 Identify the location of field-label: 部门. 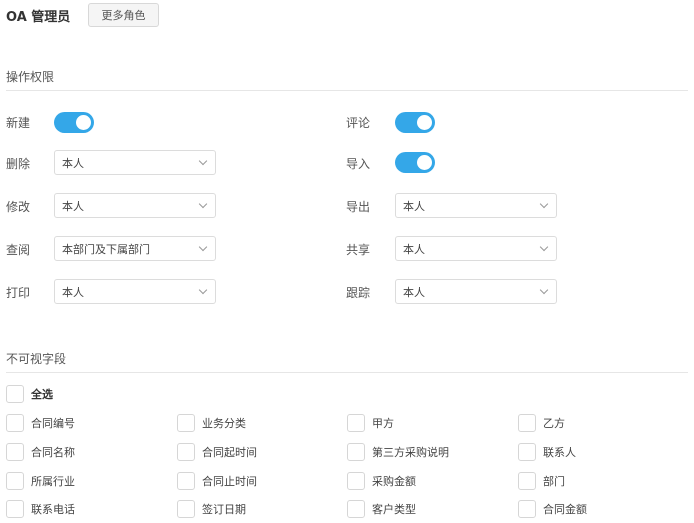
(554, 481).